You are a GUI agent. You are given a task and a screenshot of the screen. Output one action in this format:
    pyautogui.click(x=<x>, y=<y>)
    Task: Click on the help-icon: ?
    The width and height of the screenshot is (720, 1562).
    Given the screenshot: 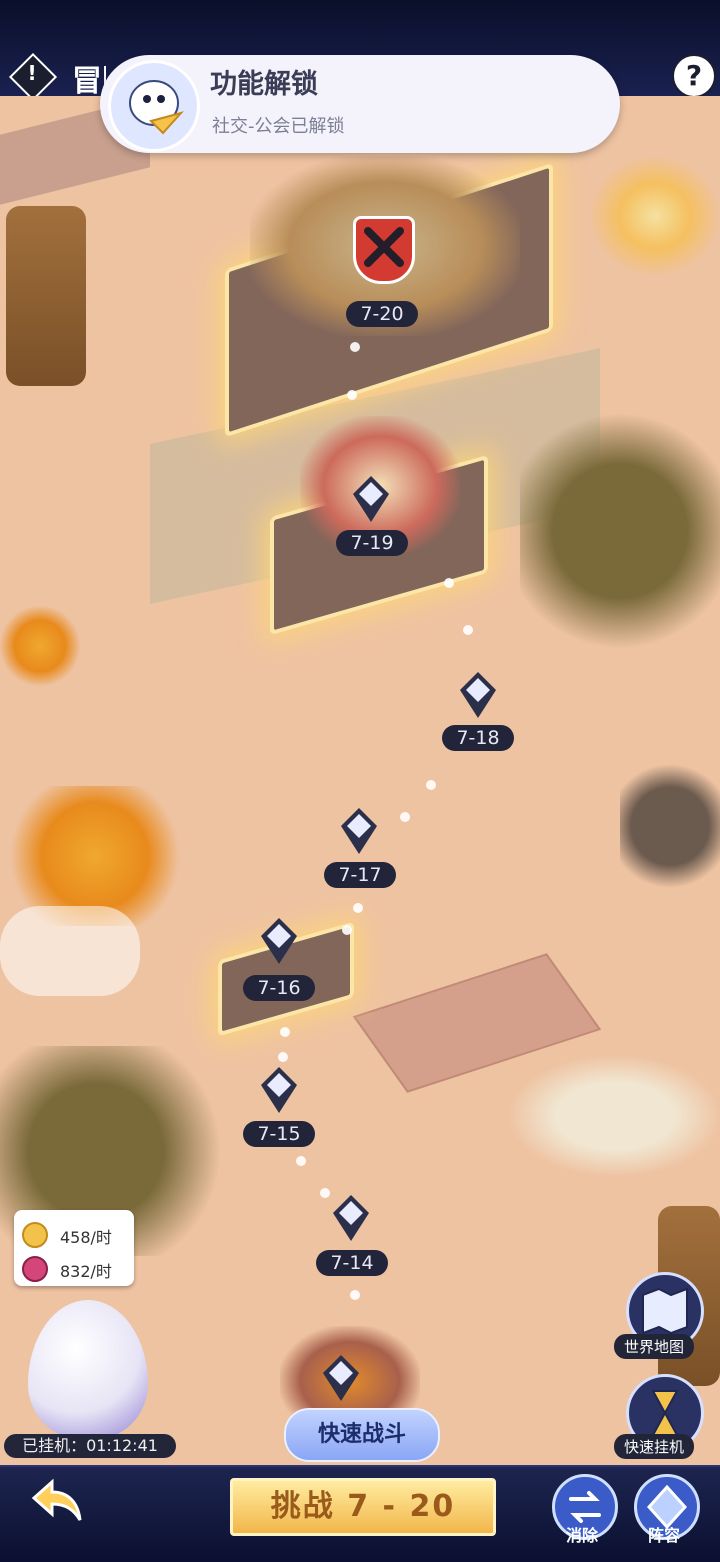 What is the action you would take?
    pyautogui.click(x=694, y=75)
    